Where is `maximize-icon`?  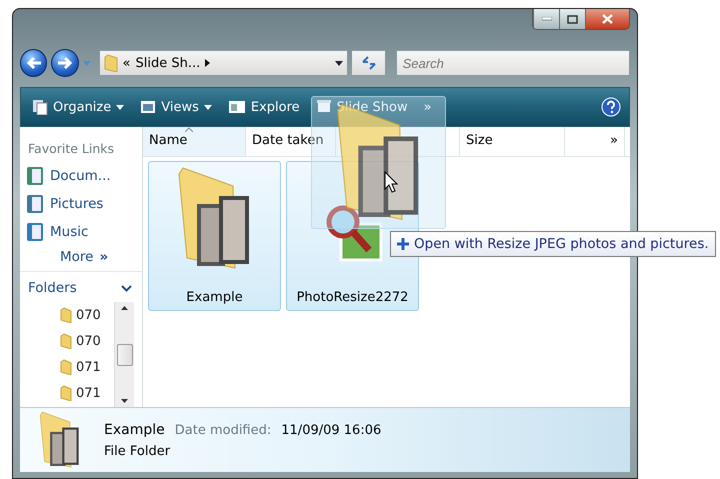
maximize-icon is located at coordinates (572, 19).